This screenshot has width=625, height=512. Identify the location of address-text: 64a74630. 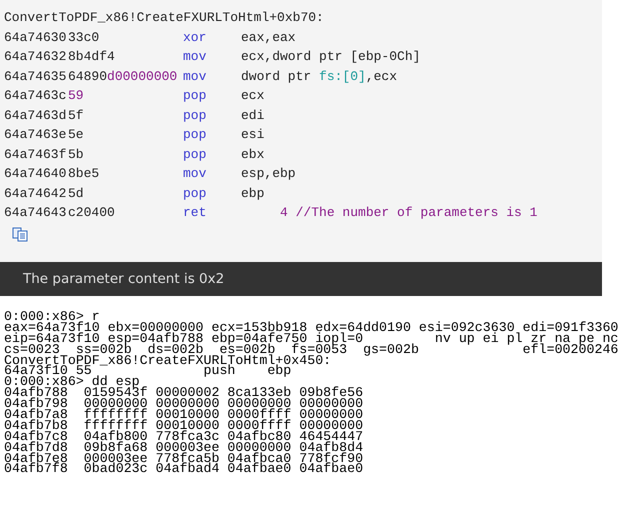
(36, 37).